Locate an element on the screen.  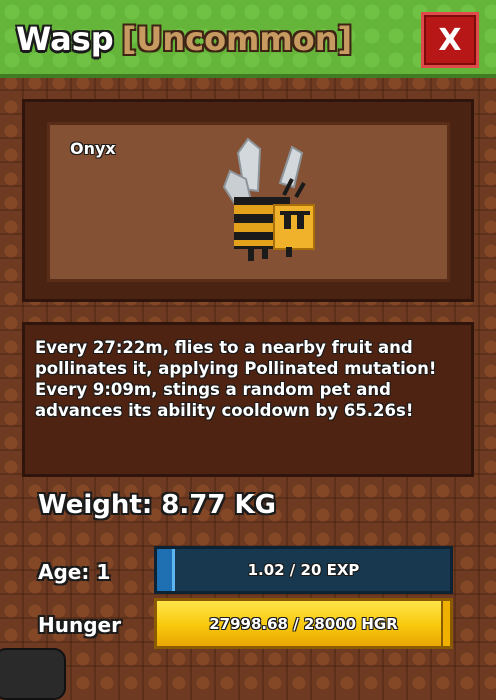
age-label: Age: 1 is located at coordinates (74, 572).